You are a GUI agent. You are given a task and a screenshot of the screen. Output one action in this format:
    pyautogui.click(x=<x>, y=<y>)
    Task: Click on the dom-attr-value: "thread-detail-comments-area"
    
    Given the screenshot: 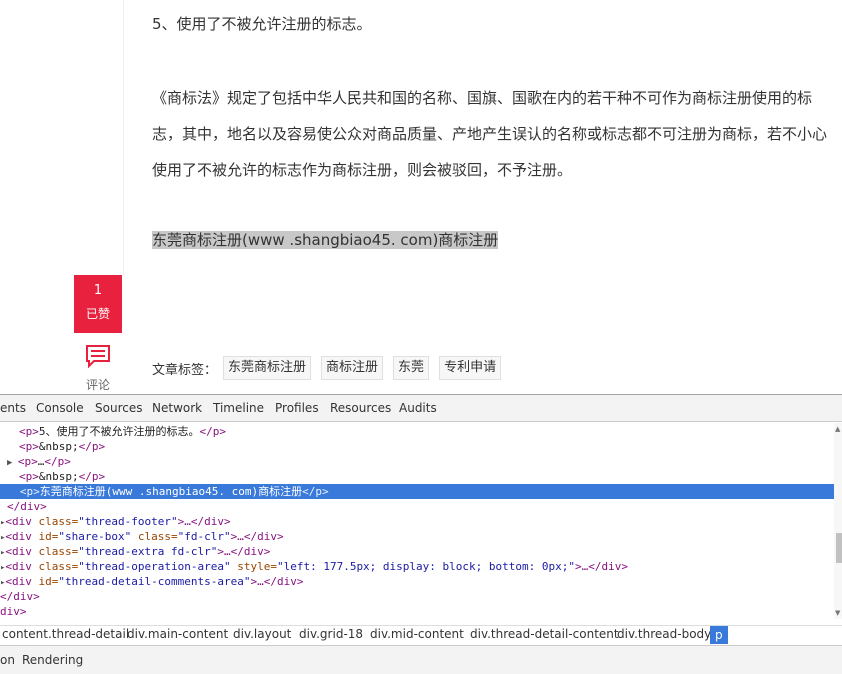 What is the action you would take?
    pyautogui.click(x=154, y=581)
    